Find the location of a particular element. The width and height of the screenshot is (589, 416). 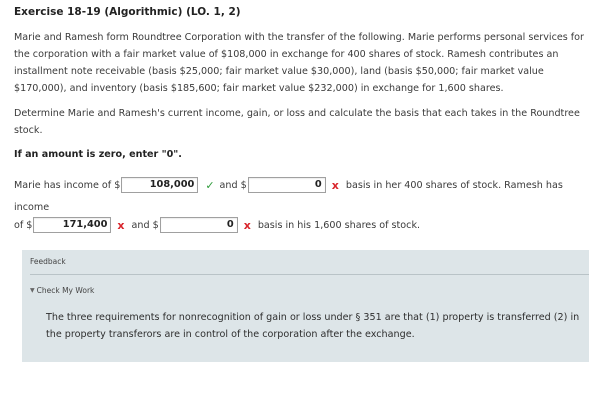

marie-basis-input: 0 is located at coordinates (286, 185).